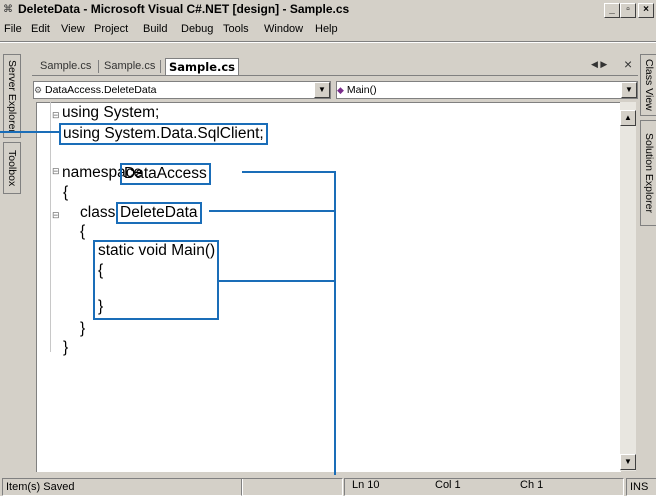 The image size is (656, 496). What do you see at coordinates (111, 112) in the screenshot?
I see `code-line-using-system: using System;` at bounding box center [111, 112].